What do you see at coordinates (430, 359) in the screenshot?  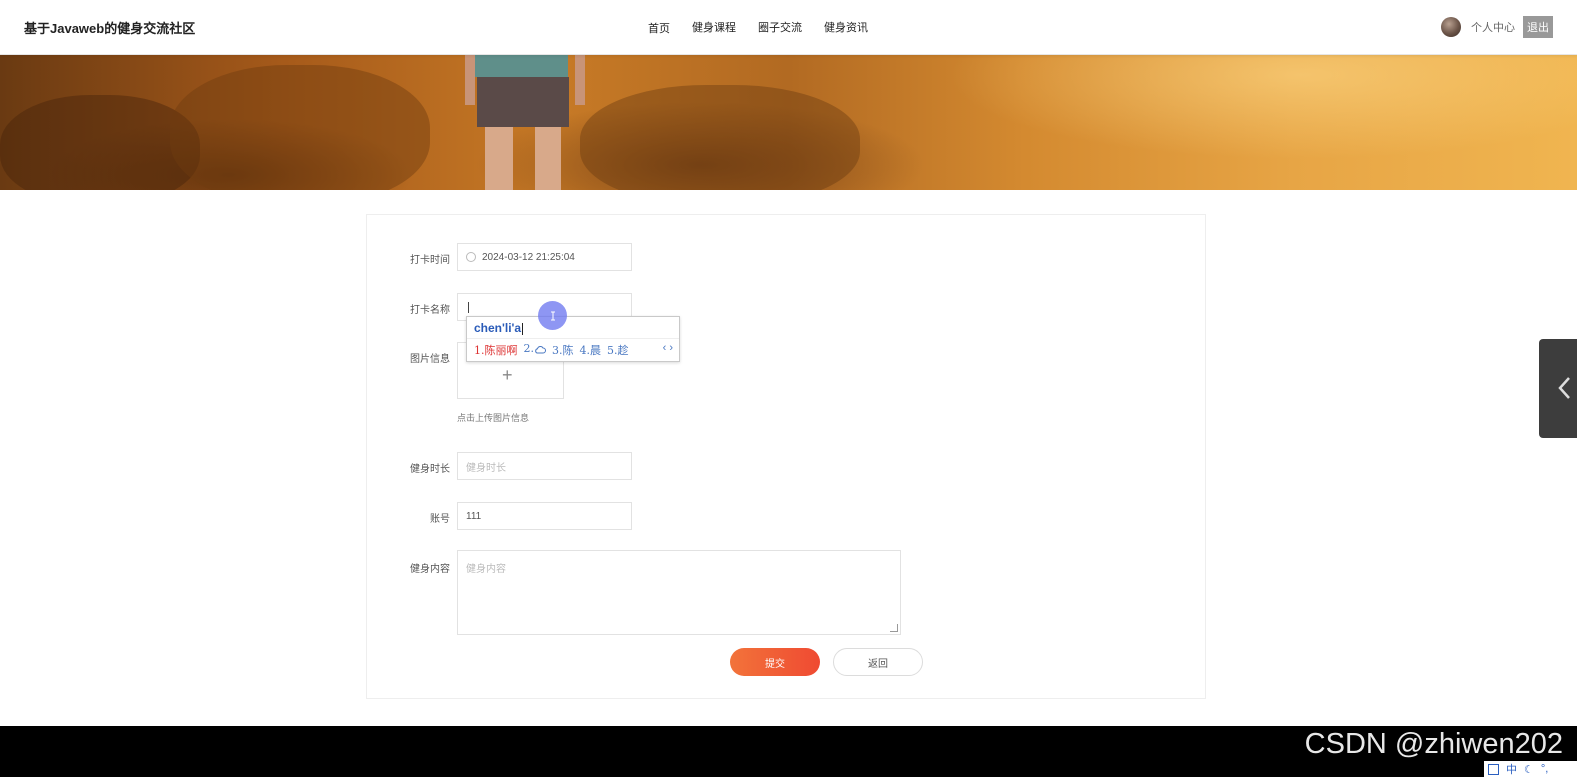 I see `image-label: 图片信息` at bounding box center [430, 359].